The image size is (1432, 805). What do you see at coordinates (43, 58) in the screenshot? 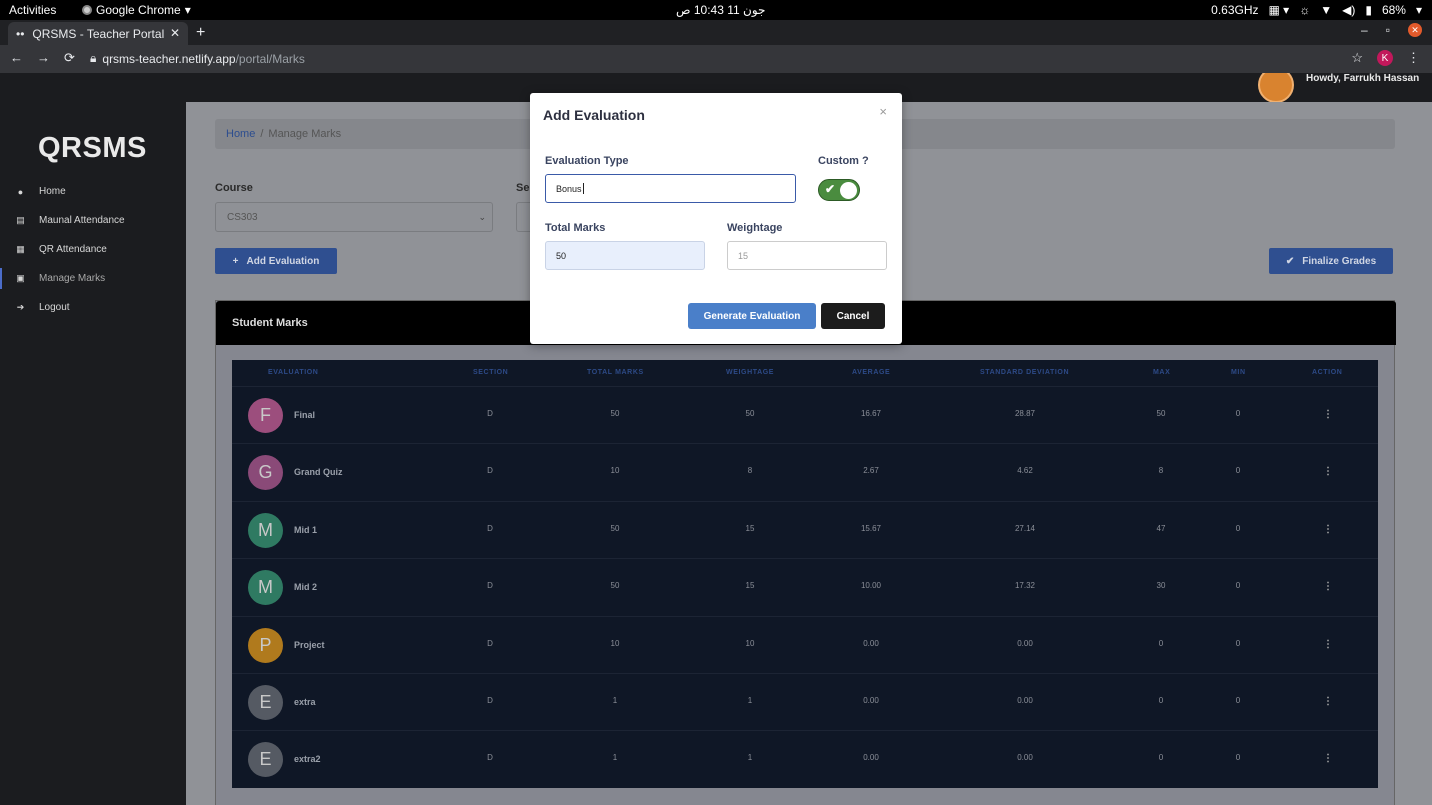
I see `forward-icon: →` at bounding box center [43, 58].